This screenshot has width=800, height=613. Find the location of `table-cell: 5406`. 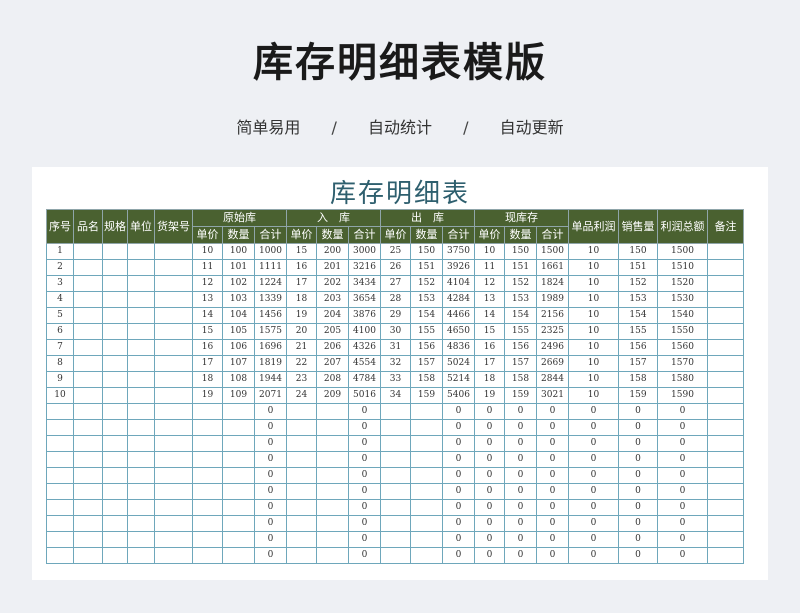

table-cell: 5406 is located at coordinates (458, 395).